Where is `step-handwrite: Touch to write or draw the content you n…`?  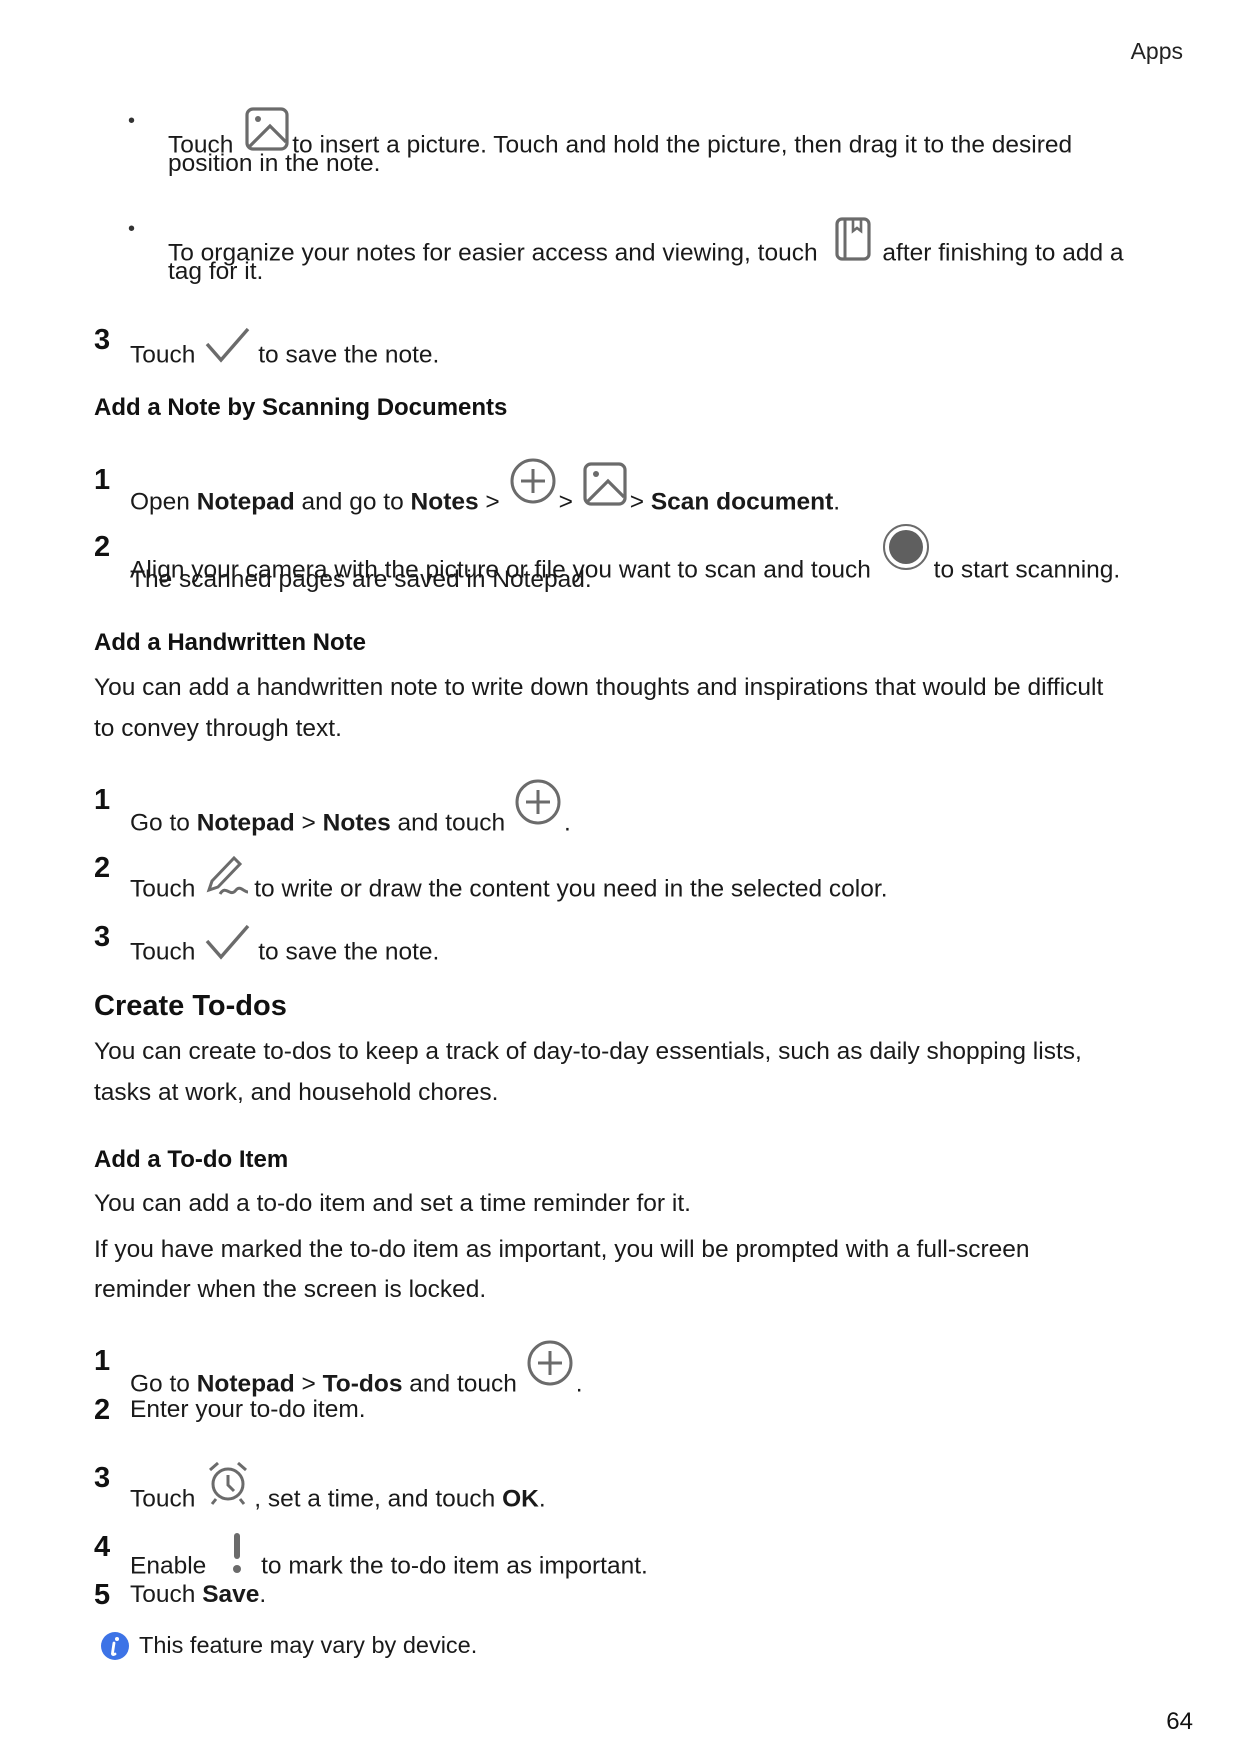 step-handwrite: Touch to write or draw the content you n… is located at coordinates (509, 878).